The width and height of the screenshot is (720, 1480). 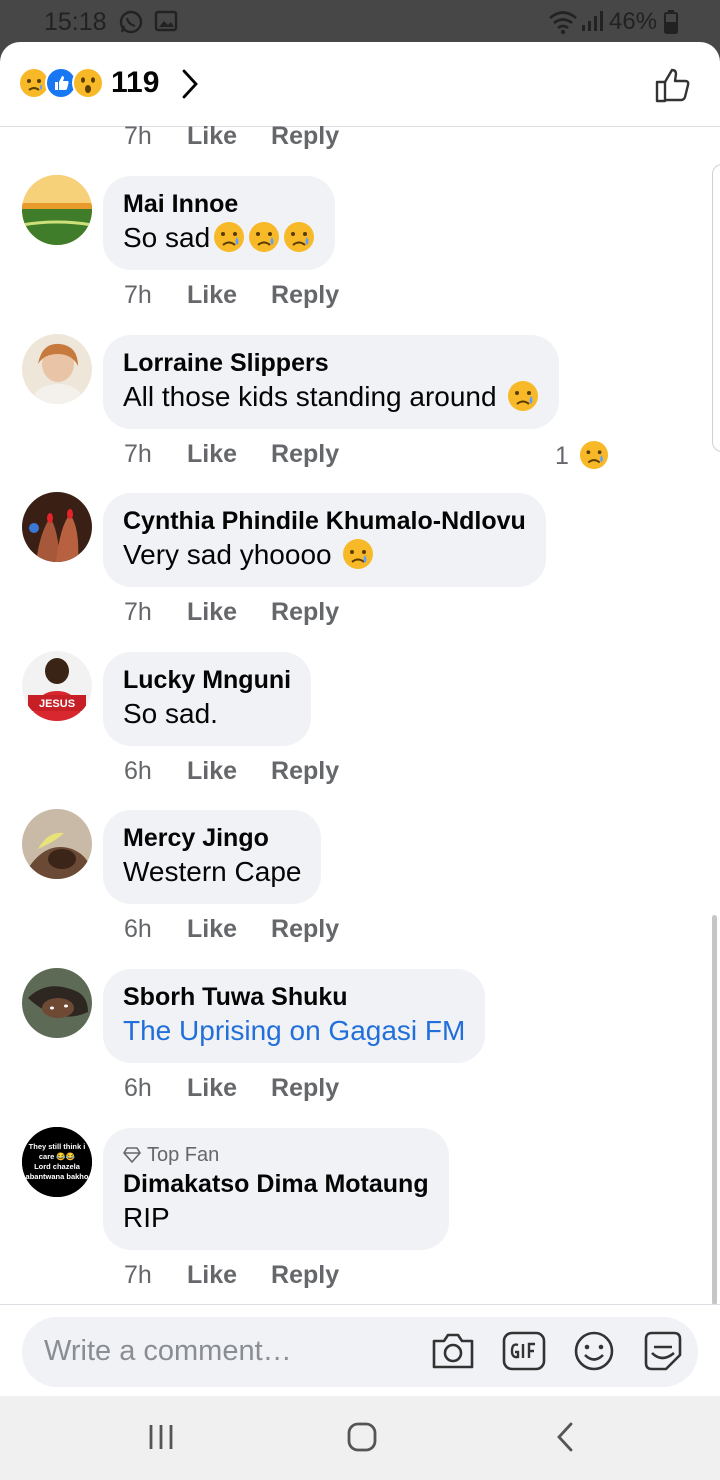 What do you see at coordinates (183, 1155) in the screenshot?
I see `top-fan-label: Top Fan` at bounding box center [183, 1155].